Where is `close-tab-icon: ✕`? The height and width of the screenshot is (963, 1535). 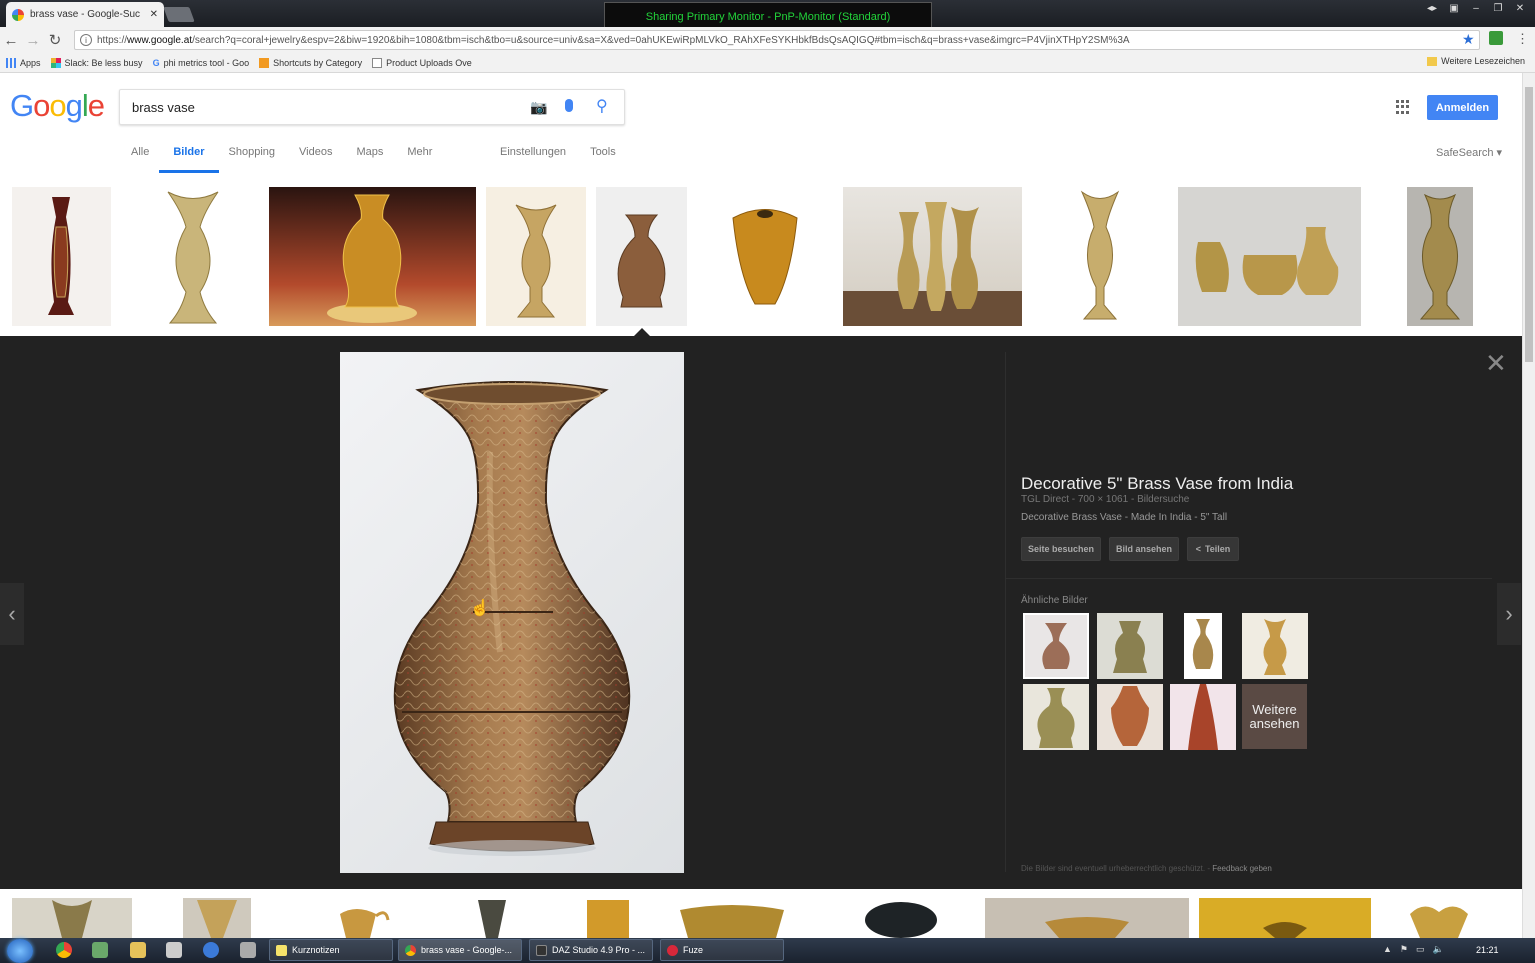 close-tab-icon: ✕ is located at coordinates (154, 14).